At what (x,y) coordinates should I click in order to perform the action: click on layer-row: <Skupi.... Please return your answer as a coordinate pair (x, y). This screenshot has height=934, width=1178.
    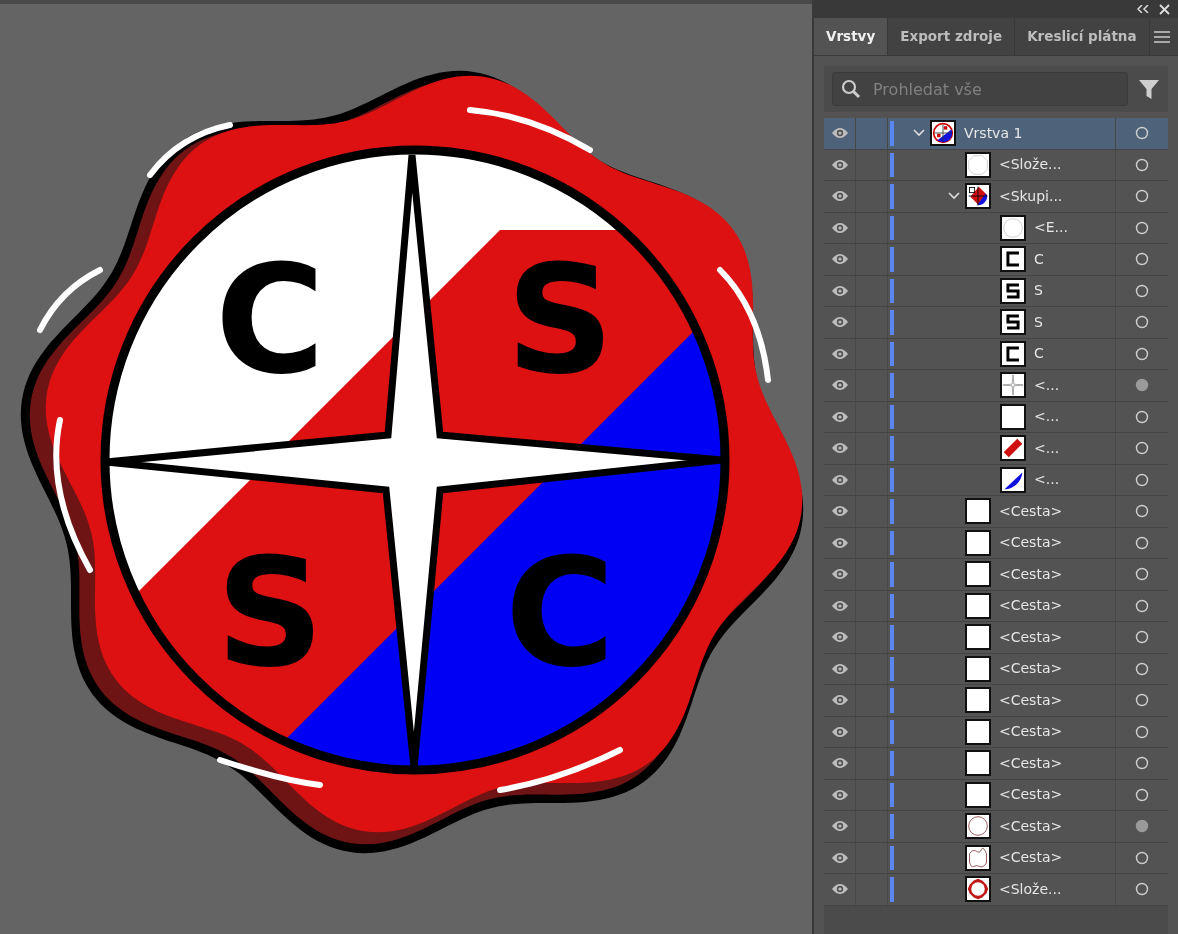
    Looking at the image, I should click on (996, 197).